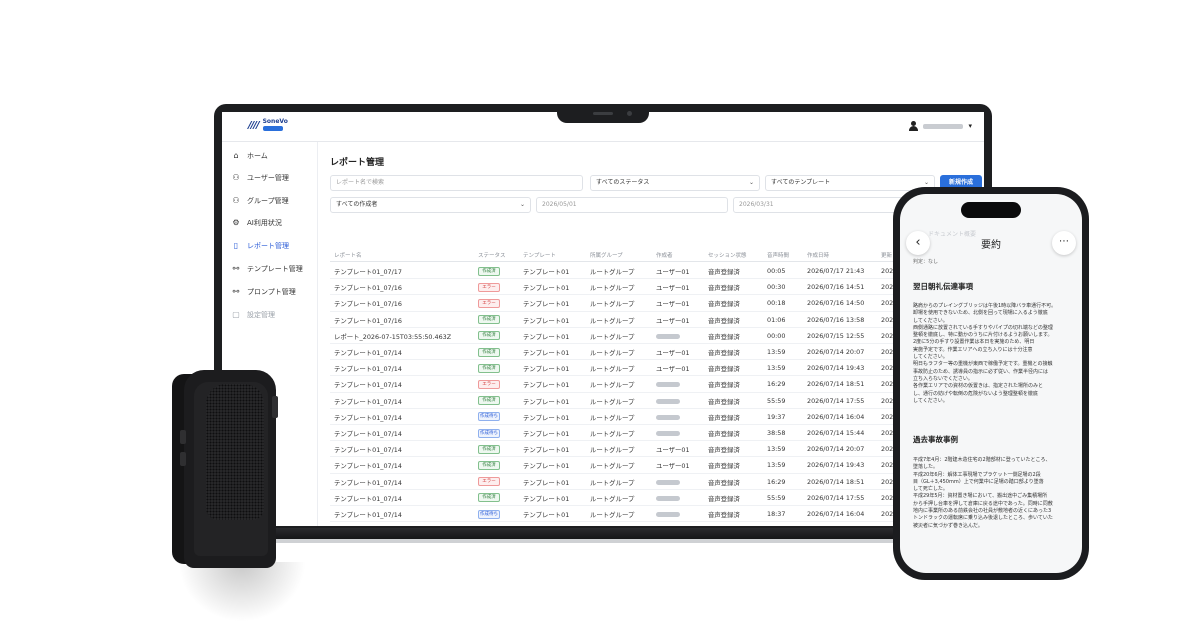  What do you see at coordinates (632, 205) in the screenshot?
I see `date-from-input: 2026/05/01` at bounding box center [632, 205].